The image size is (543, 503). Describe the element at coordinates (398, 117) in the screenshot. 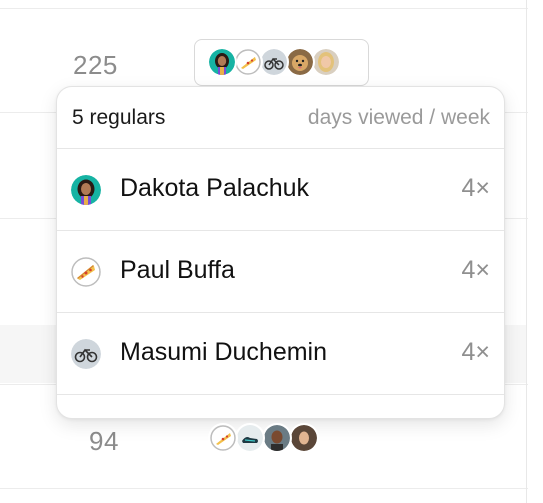

I see `popover-subtitle: days viewed / week` at that location.